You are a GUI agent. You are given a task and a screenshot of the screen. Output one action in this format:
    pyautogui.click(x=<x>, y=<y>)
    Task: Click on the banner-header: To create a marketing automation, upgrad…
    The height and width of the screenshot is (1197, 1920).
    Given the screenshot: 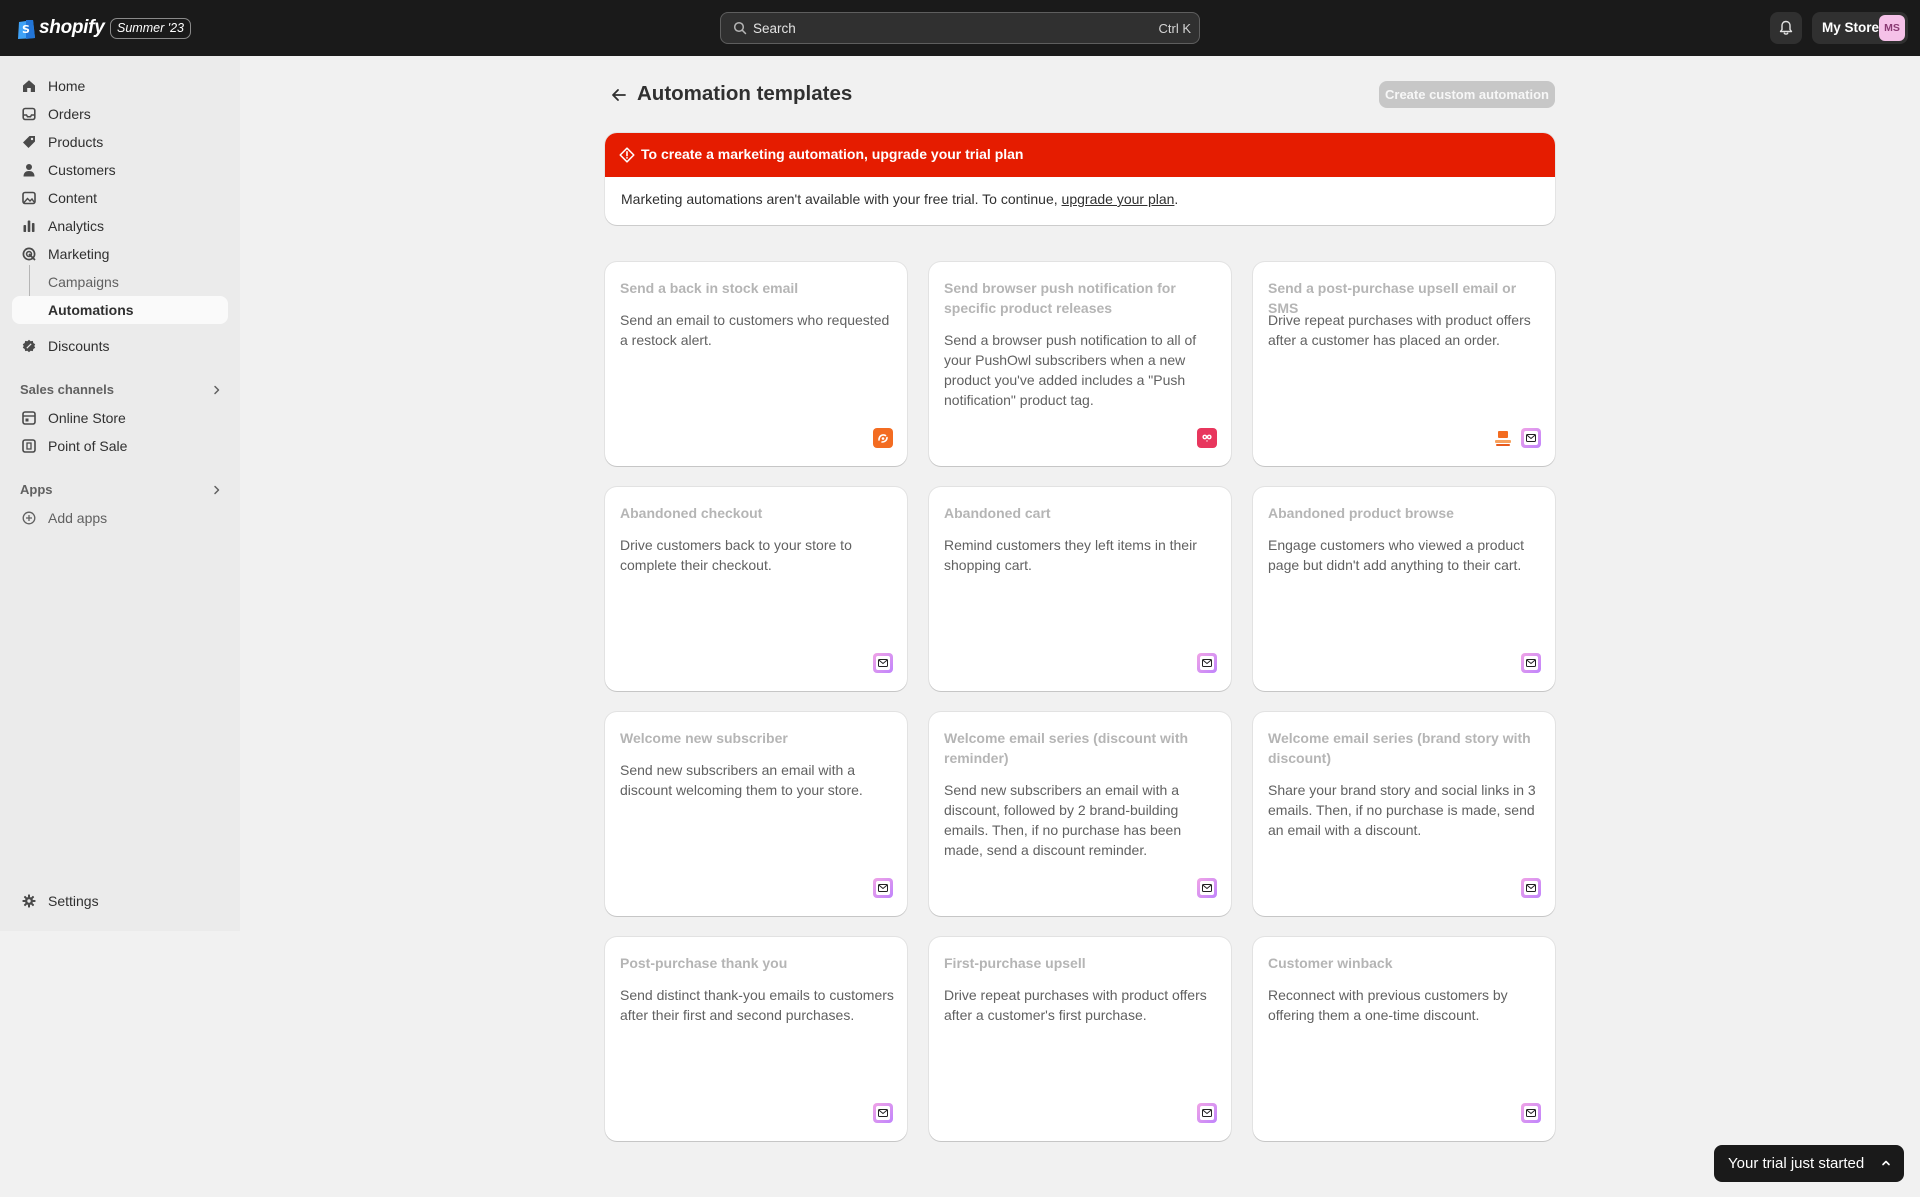 What is the action you would take?
    pyautogui.click(x=1080, y=155)
    